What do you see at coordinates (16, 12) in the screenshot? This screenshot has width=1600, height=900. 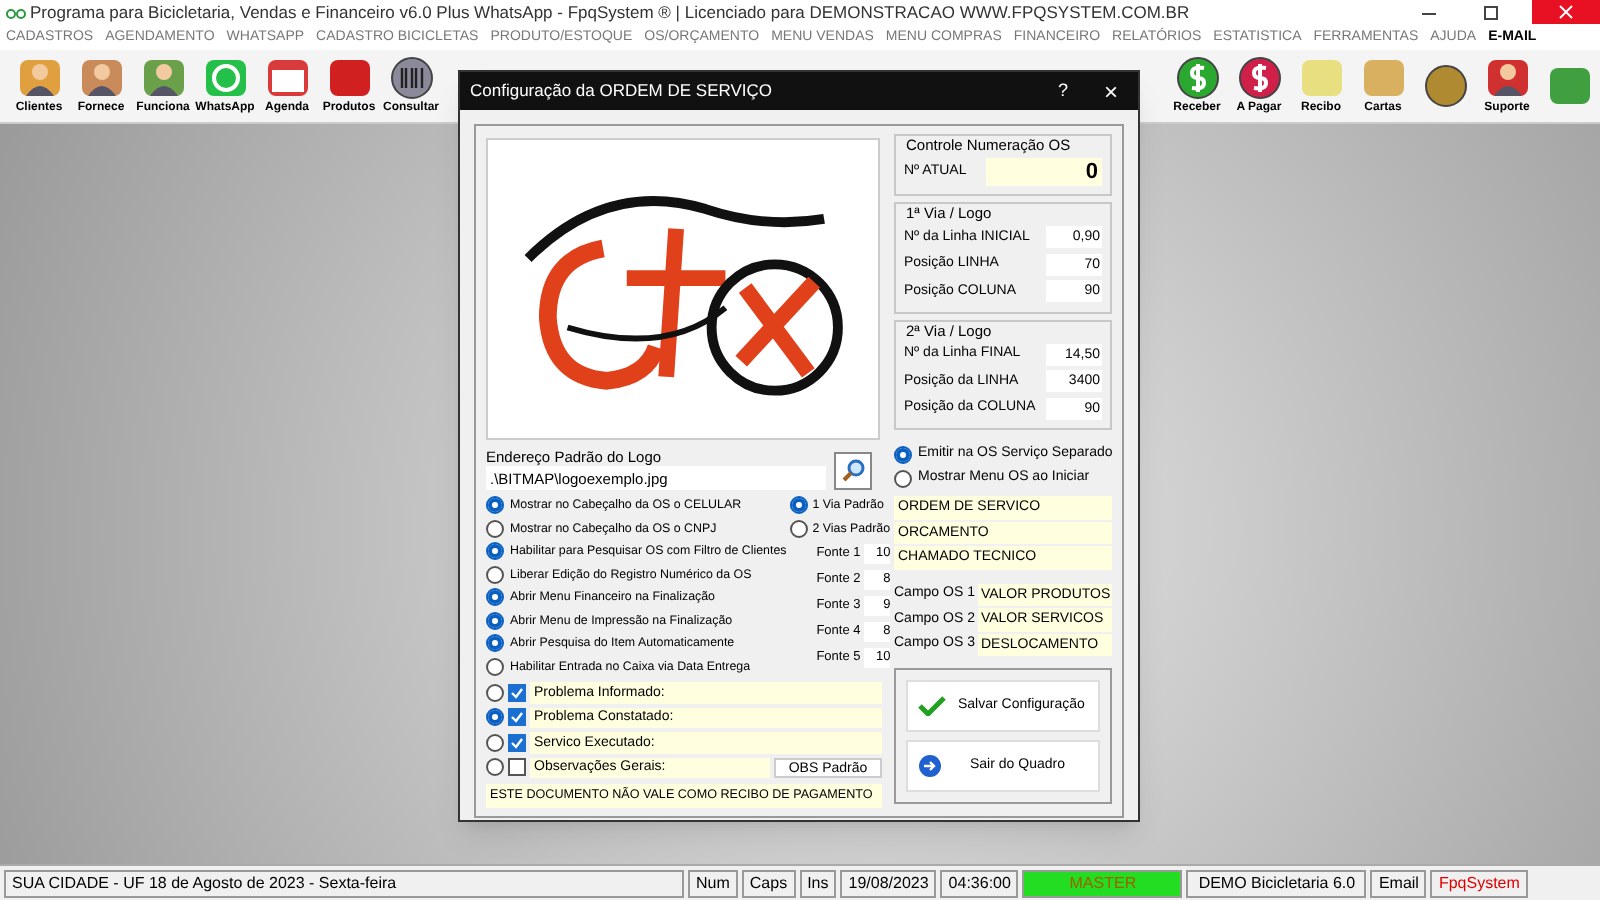 I see `bicycle-icon` at bounding box center [16, 12].